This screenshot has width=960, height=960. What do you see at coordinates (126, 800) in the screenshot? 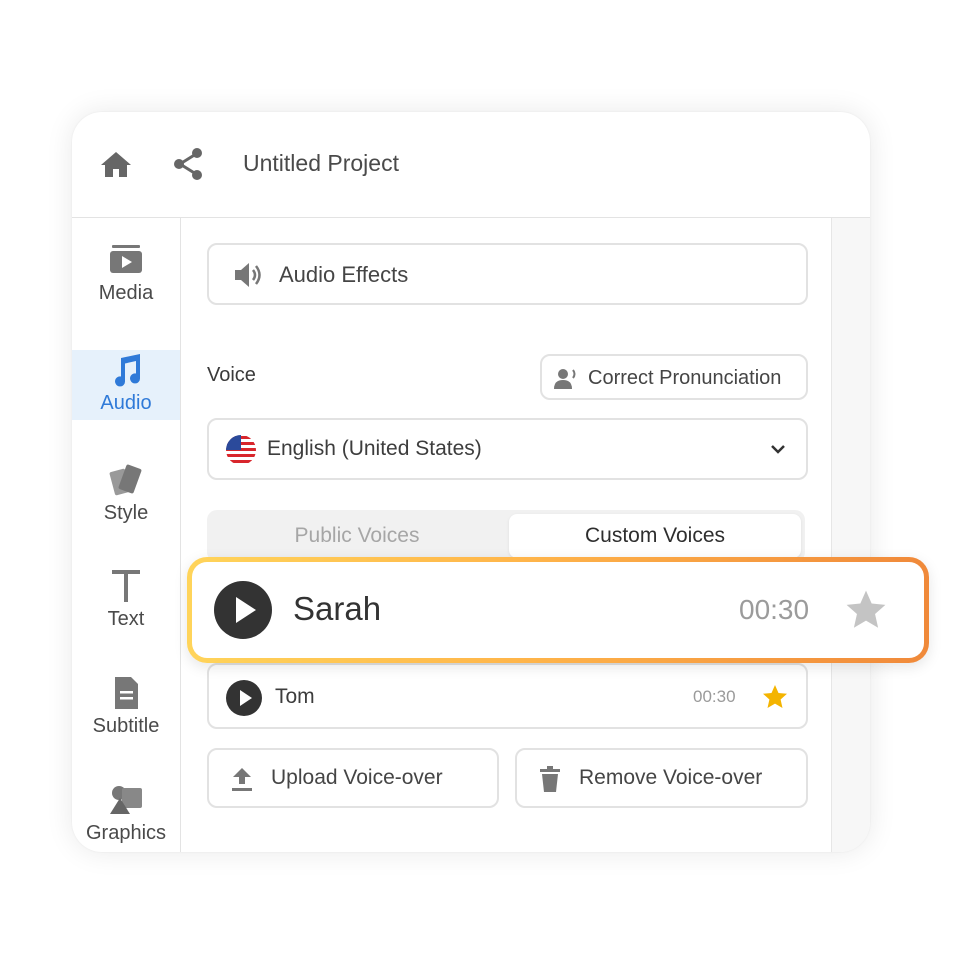
I see `shapes-icon` at bounding box center [126, 800].